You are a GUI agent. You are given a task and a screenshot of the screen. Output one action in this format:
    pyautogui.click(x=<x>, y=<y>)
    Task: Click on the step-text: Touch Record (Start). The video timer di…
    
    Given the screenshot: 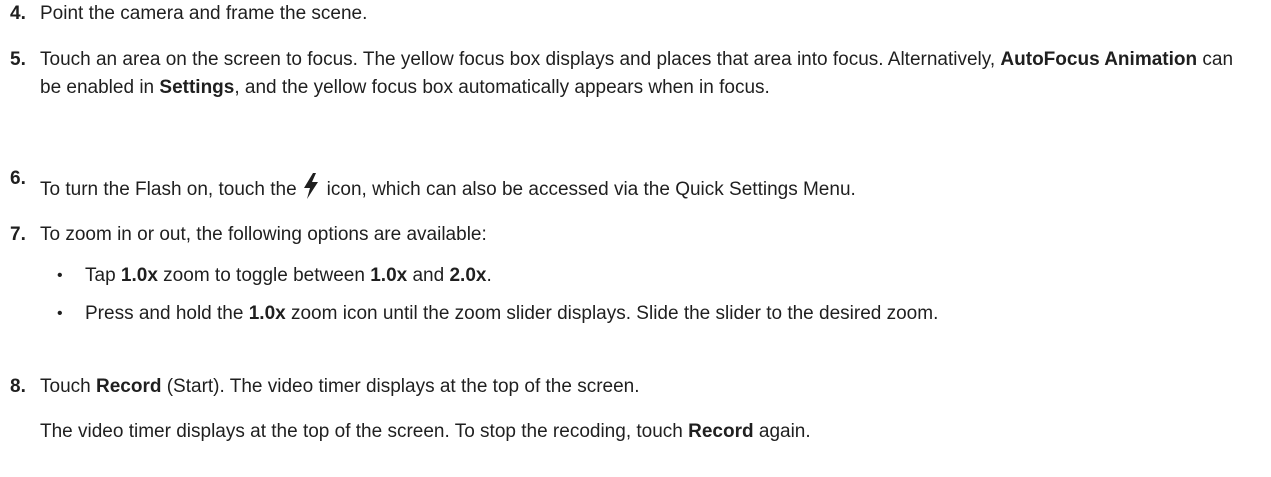 What is the action you would take?
    pyautogui.click(x=340, y=386)
    